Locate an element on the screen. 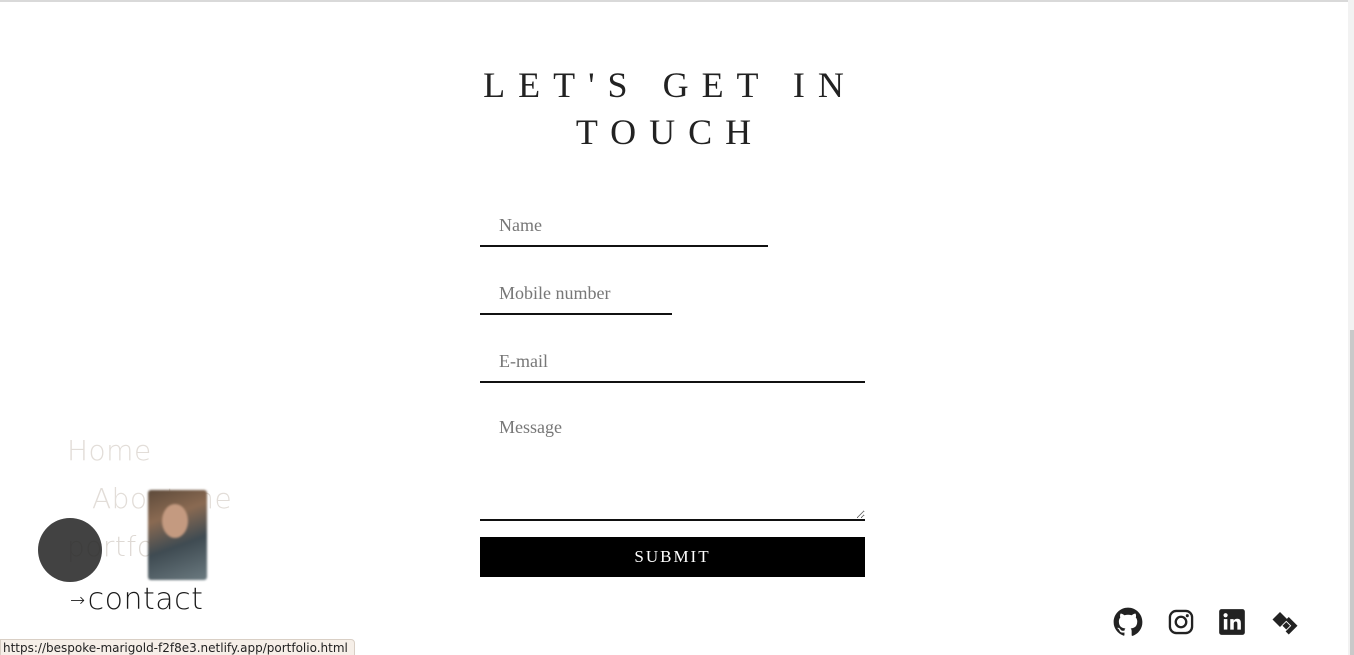 This screenshot has height=655, width=1354. mobile-number-field is located at coordinates (576, 294).